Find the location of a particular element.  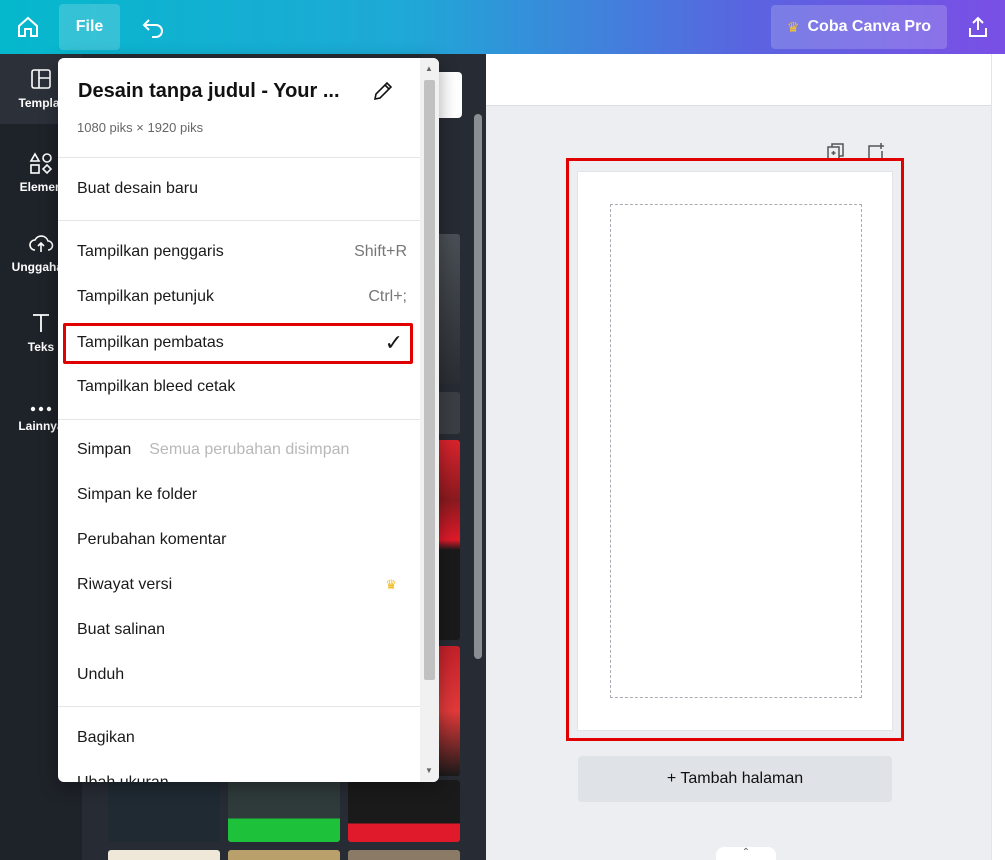

scroll-up-arrow-icon: ▲ is located at coordinates (429, 68).